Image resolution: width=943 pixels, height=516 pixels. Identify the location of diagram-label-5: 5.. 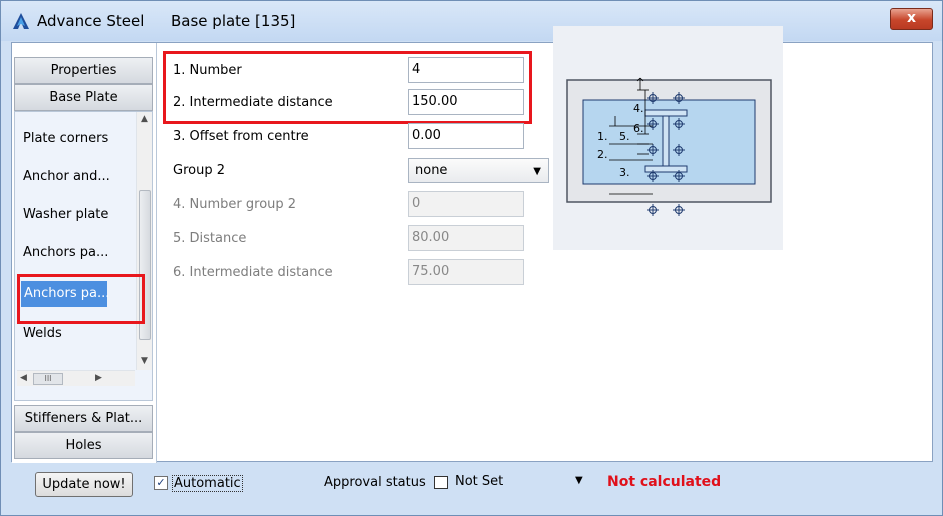
(624, 136).